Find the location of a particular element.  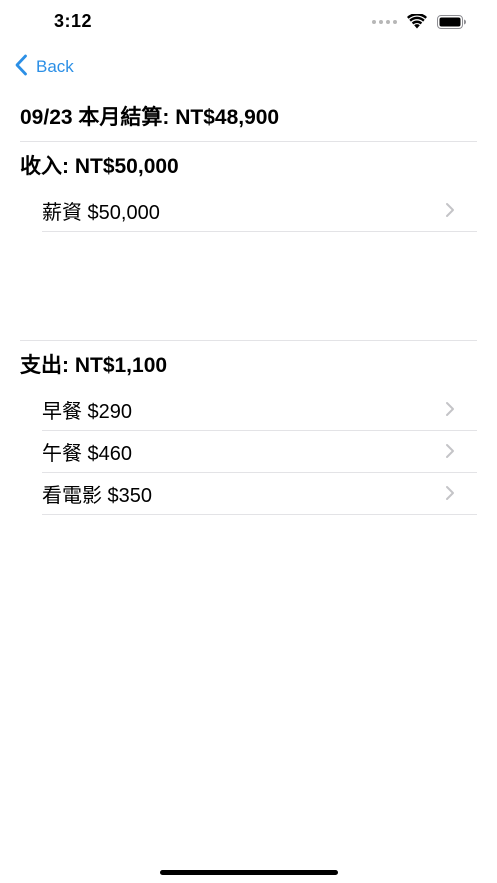

back-button: Back is located at coordinates (44, 67).